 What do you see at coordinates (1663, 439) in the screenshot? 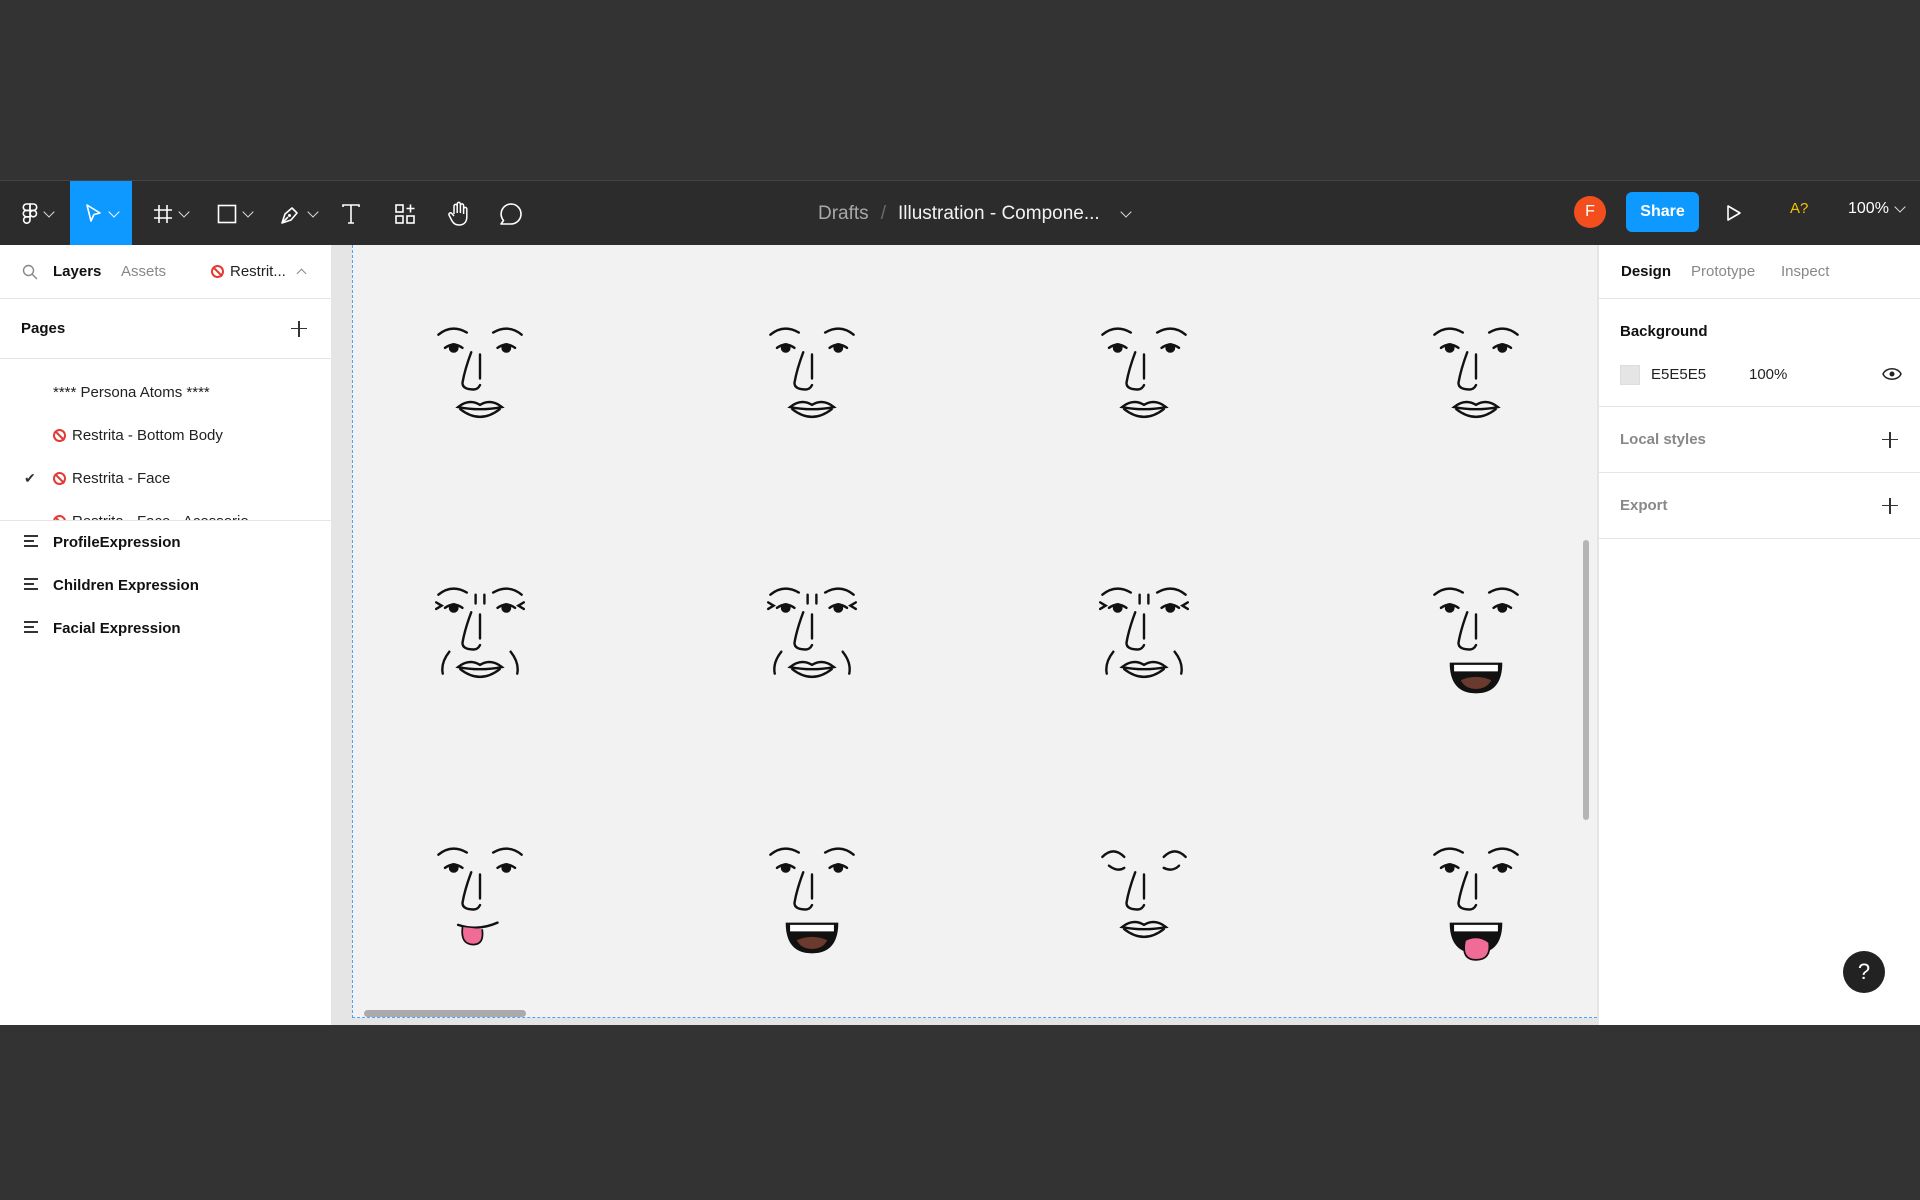
I see `local-styles-label: Local styles` at bounding box center [1663, 439].